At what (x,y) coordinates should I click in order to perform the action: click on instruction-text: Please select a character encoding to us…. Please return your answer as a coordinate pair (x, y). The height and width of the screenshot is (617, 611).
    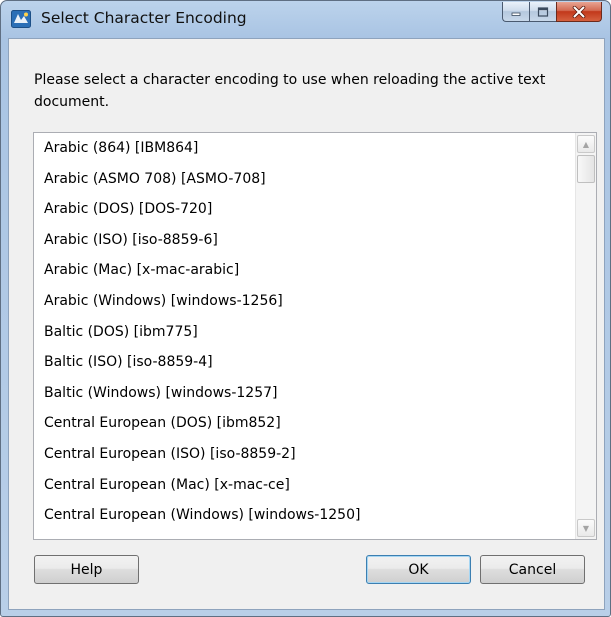
    Looking at the image, I should click on (290, 91).